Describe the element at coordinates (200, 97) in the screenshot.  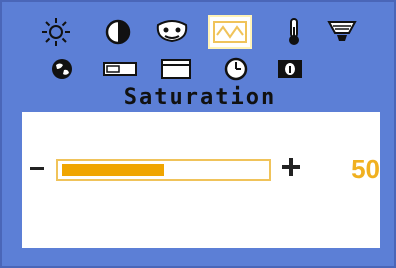
I see `menu-title: Saturation` at that location.